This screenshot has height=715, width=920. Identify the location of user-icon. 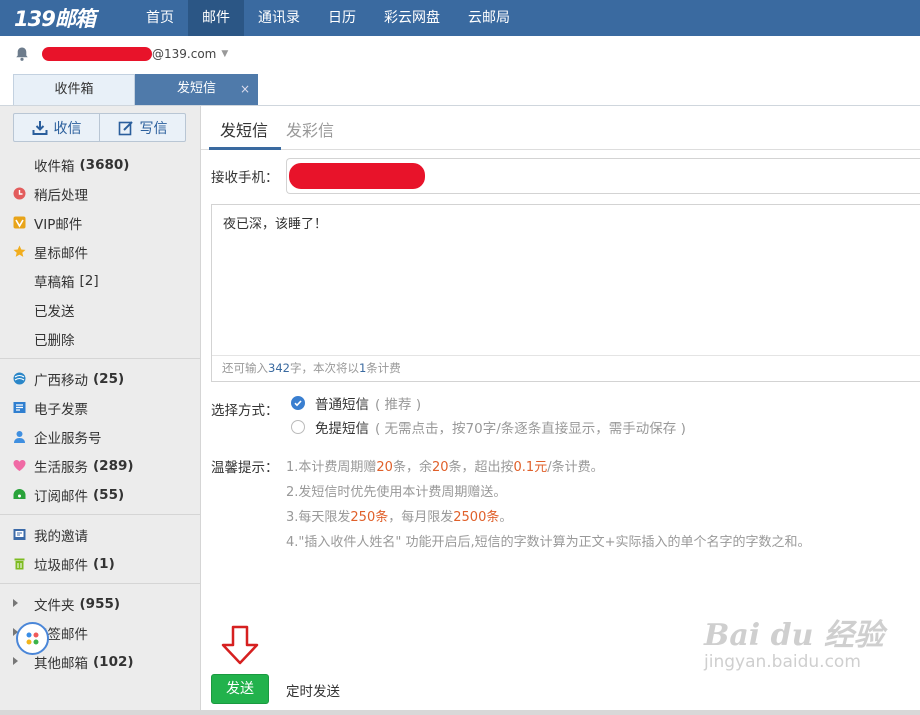
(19, 437).